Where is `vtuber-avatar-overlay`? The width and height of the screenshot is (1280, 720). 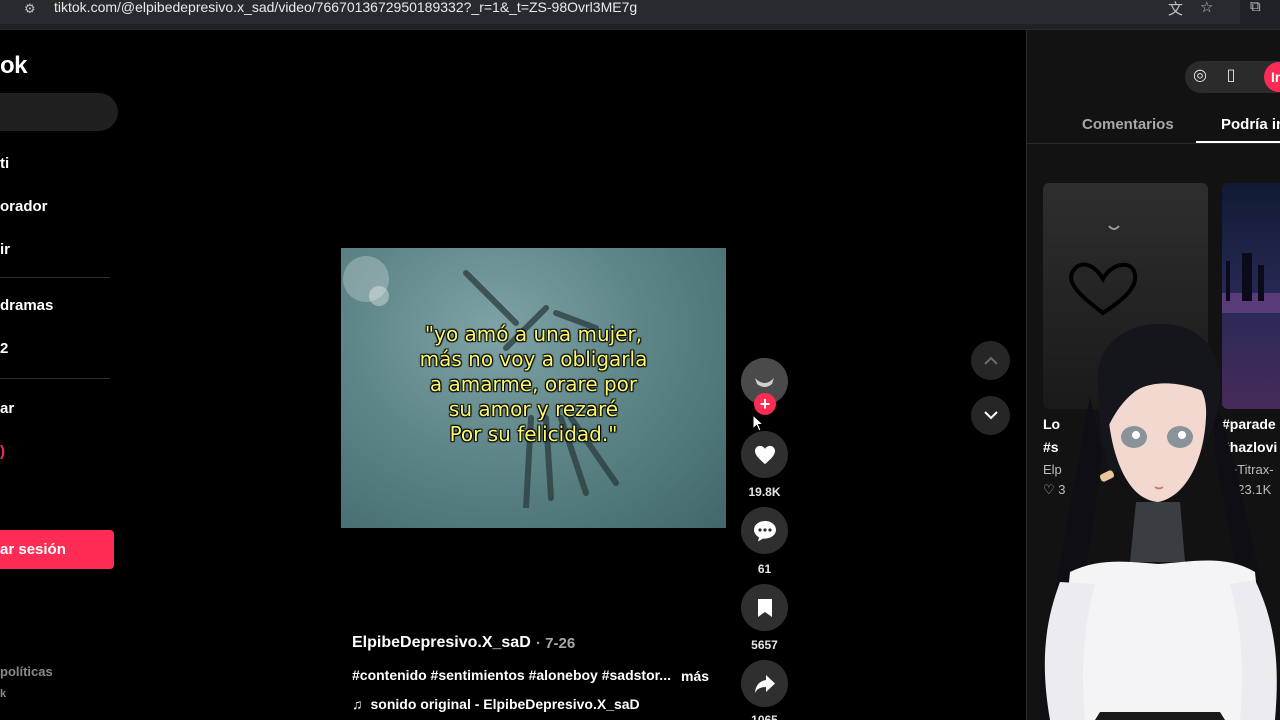 vtuber-avatar-overlay is located at coordinates (1160, 521).